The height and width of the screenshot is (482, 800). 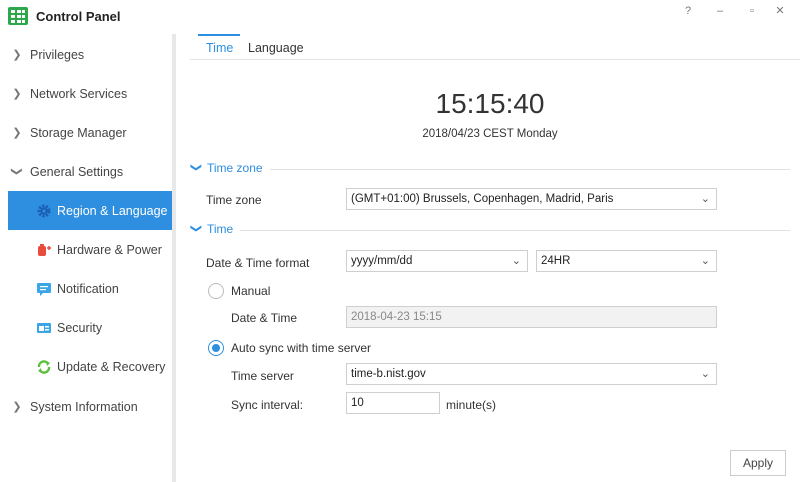 What do you see at coordinates (471, 405) in the screenshot?
I see `sync-interval-unit: minute(s)` at bounding box center [471, 405].